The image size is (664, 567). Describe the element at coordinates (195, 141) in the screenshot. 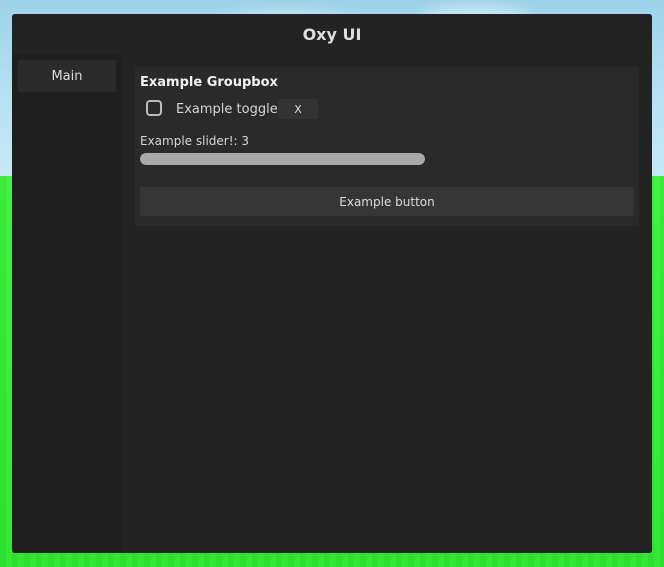

I see `slider-label: Example slider!: 3` at that location.